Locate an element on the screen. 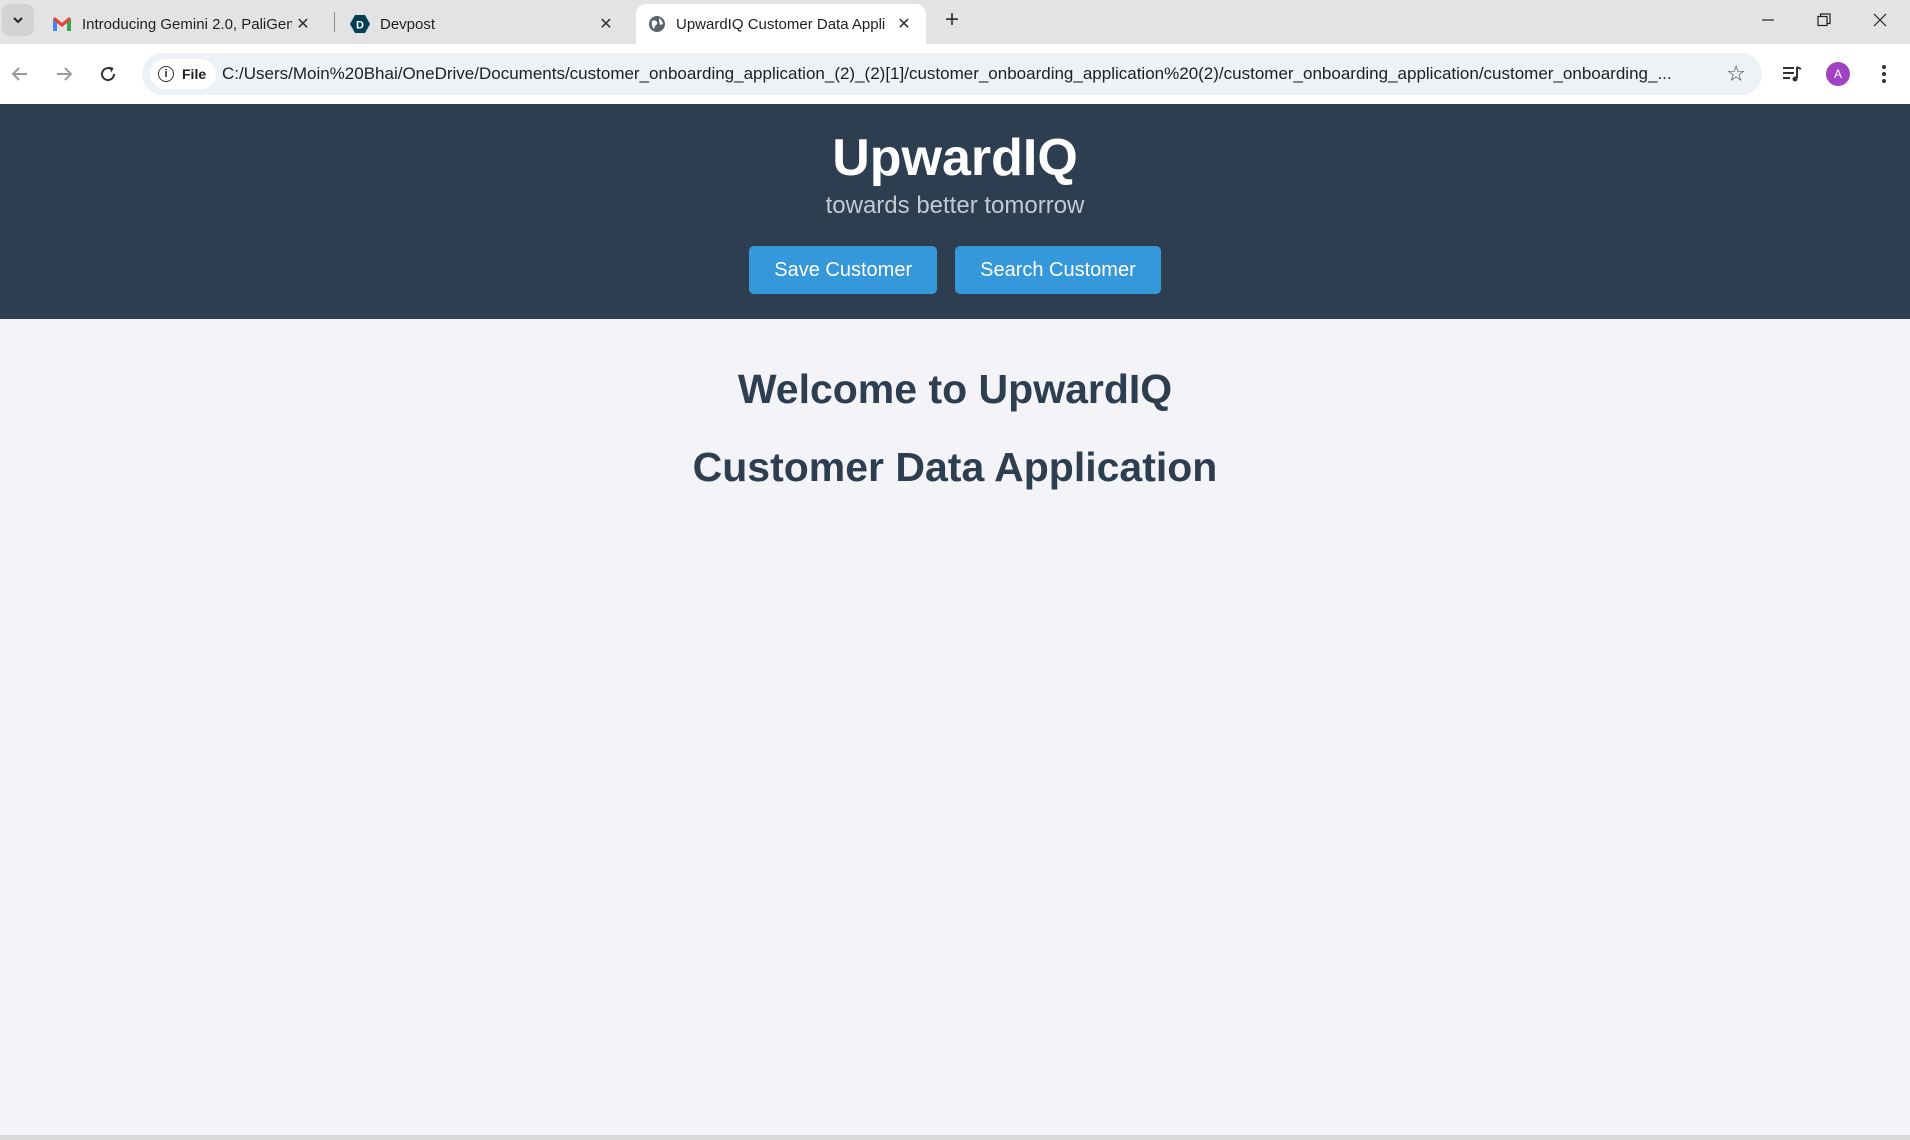 The height and width of the screenshot is (1140, 1910). header-nav: Save Customer Search Customer is located at coordinates (955, 270).